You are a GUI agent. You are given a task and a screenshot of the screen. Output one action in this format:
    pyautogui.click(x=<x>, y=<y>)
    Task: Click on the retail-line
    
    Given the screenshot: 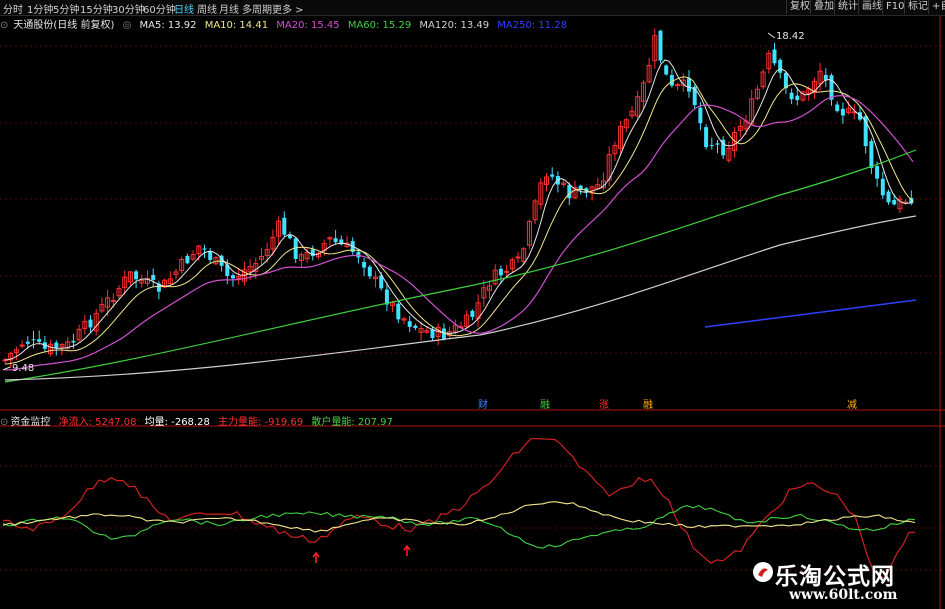 What is the action you would take?
    pyautogui.click(x=459, y=526)
    